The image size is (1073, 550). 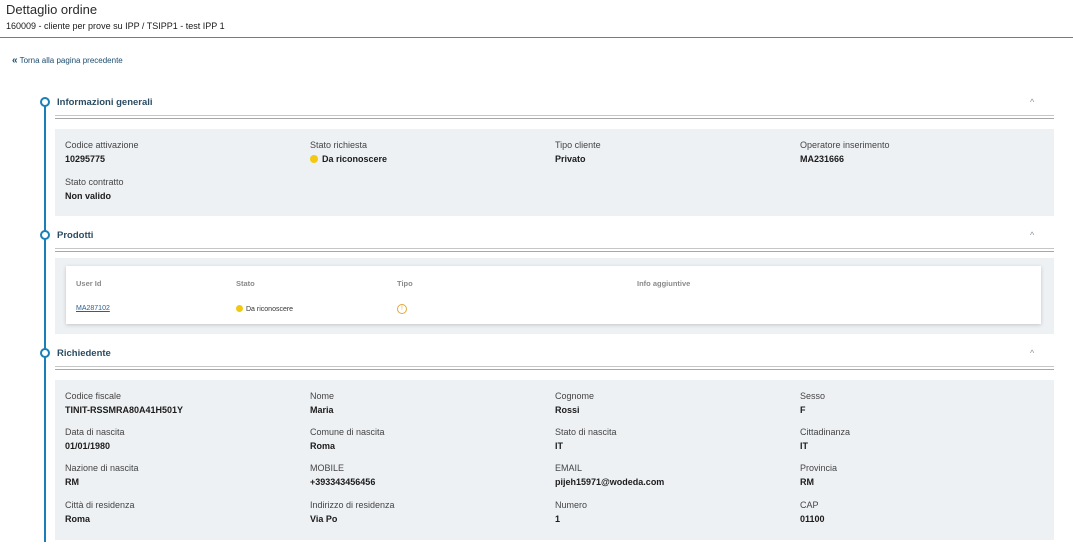 I want to click on column-header-stato: Stato, so click(x=245, y=283).